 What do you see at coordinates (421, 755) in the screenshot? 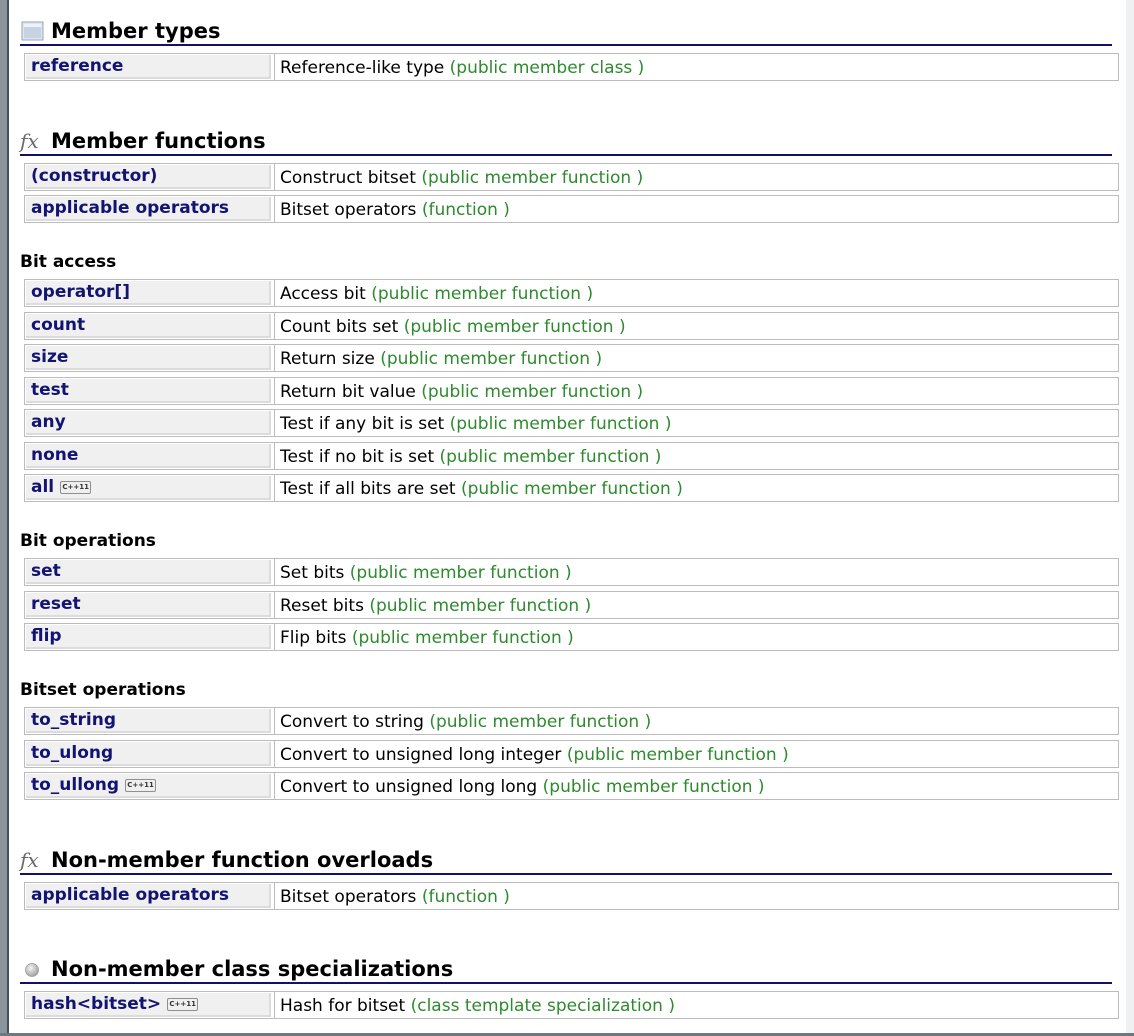
I see `description-text: Convert to unsigned long integer` at bounding box center [421, 755].